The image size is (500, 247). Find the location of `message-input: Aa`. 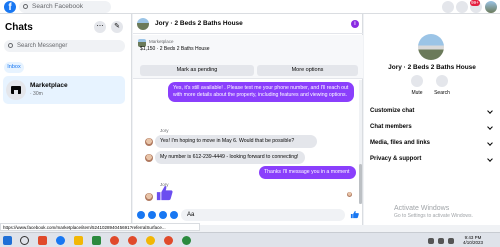

message-input: Aa is located at coordinates (263, 215).